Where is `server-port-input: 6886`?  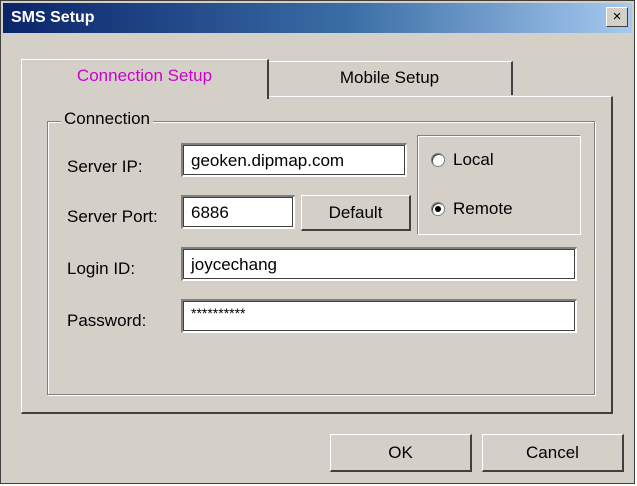 server-port-input: 6886 is located at coordinates (238, 212).